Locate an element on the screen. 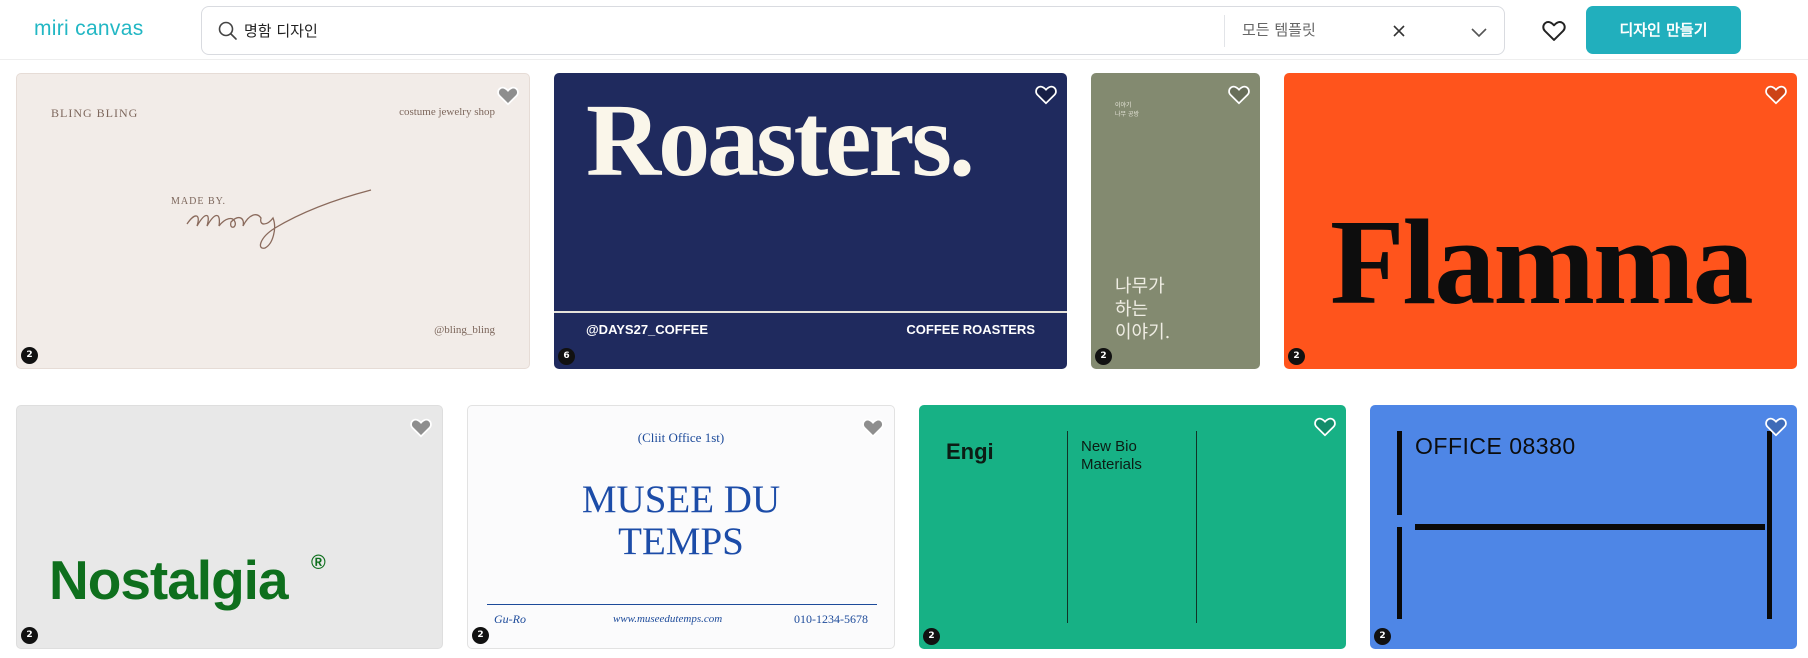 This screenshot has height=658, width=1808. template-card: 이야기 나무 공방 나무가 하는 이야기. 2 is located at coordinates (1175, 221).